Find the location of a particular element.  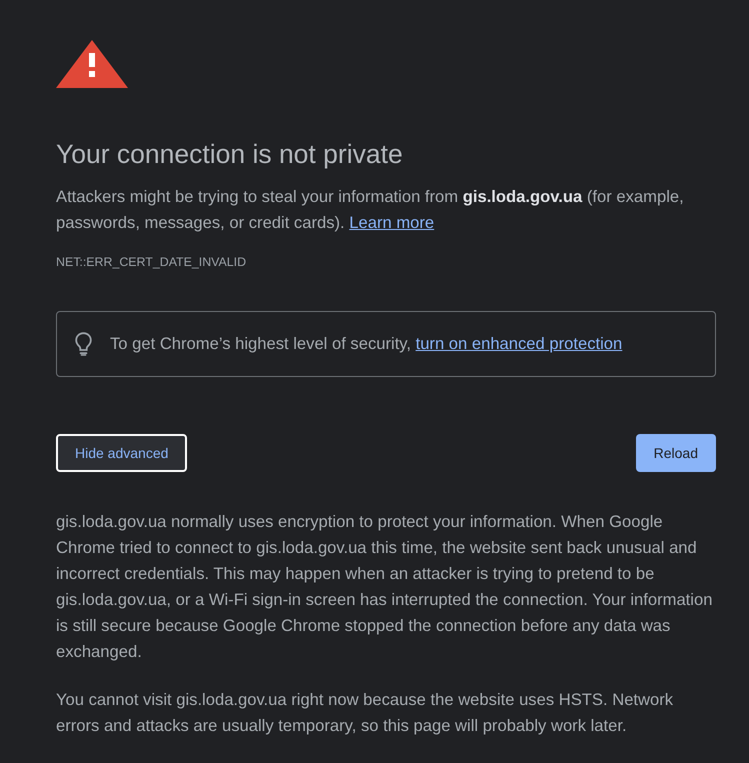

explanation-text: Attackers might be trying to steal your information from gis.loda.gov.ua (for example, passwords, messages, or credit cards). Learn more is located at coordinates (370, 210).